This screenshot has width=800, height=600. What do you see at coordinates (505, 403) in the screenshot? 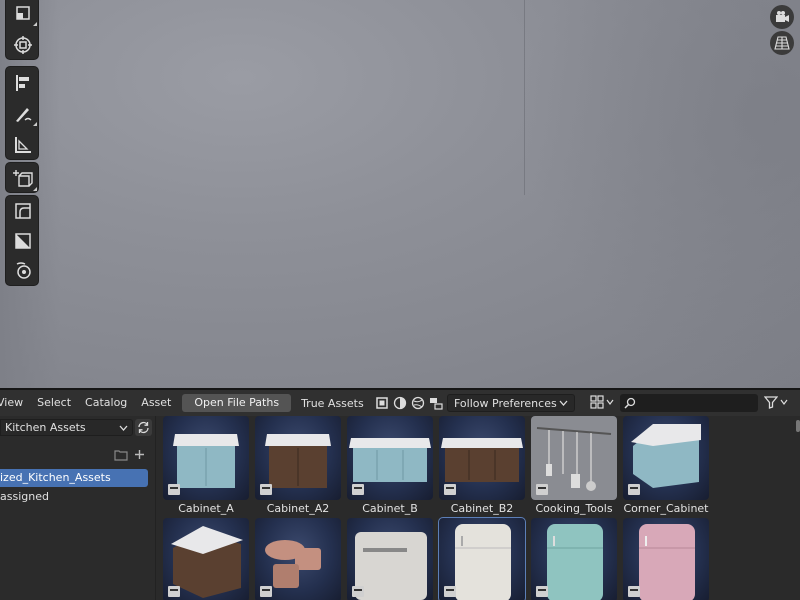
I see `import-method-value: Follow Preferences` at bounding box center [505, 403].